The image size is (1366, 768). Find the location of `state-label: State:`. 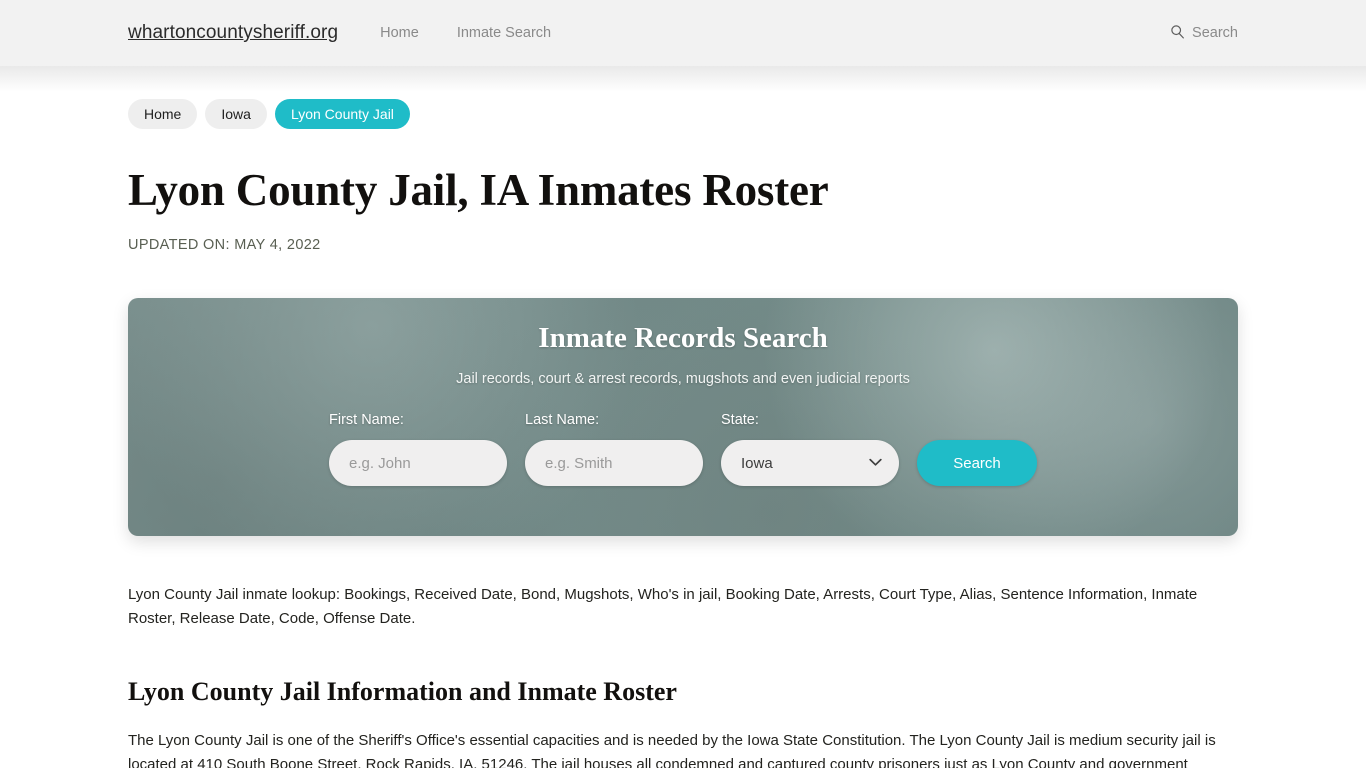

state-label: State: is located at coordinates (740, 420).